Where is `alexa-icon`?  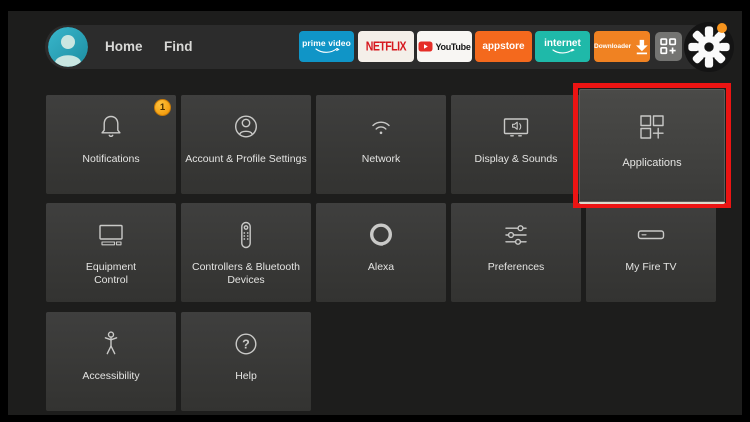 alexa-icon is located at coordinates (381, 234).